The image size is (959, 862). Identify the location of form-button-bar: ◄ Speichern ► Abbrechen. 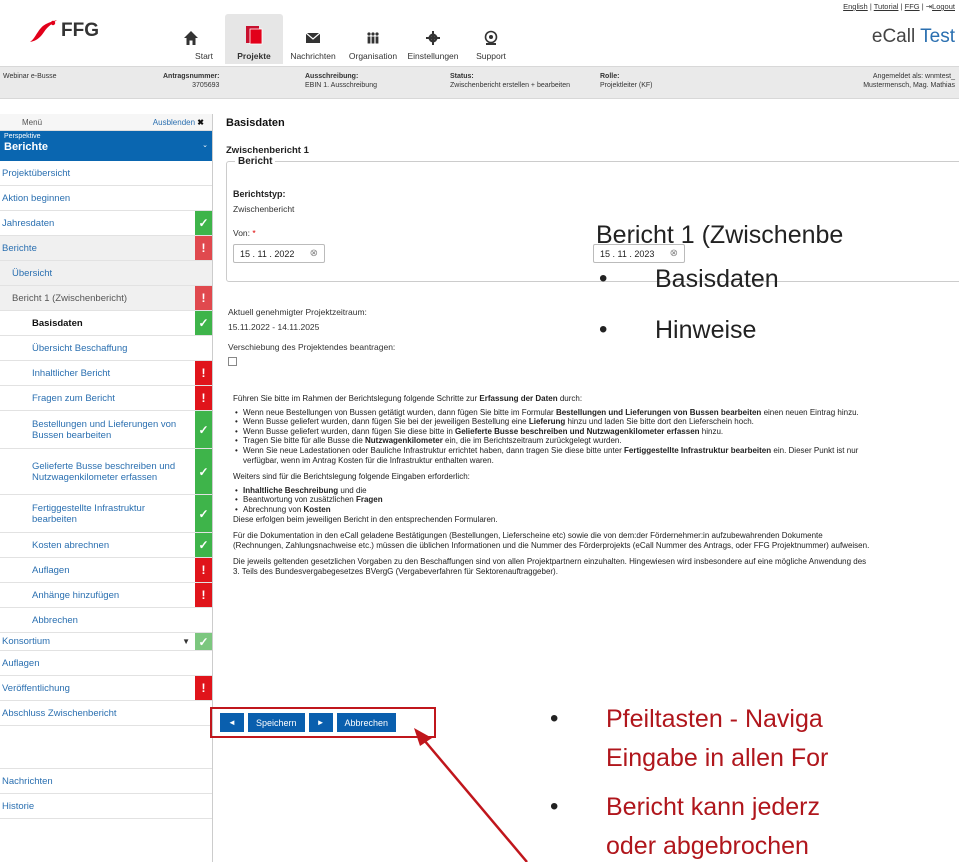
(323, 722).